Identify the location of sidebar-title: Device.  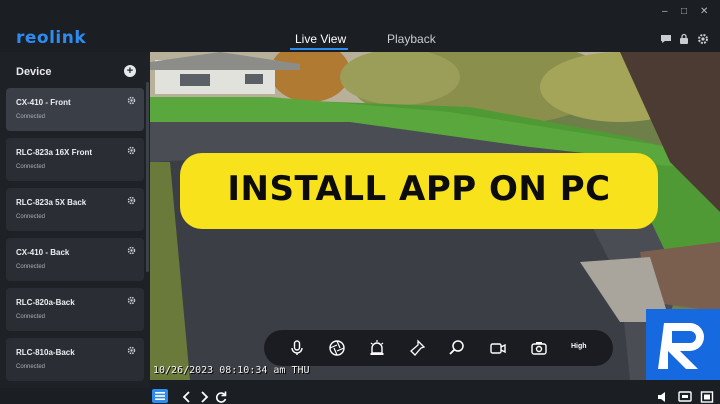
(34, 72).